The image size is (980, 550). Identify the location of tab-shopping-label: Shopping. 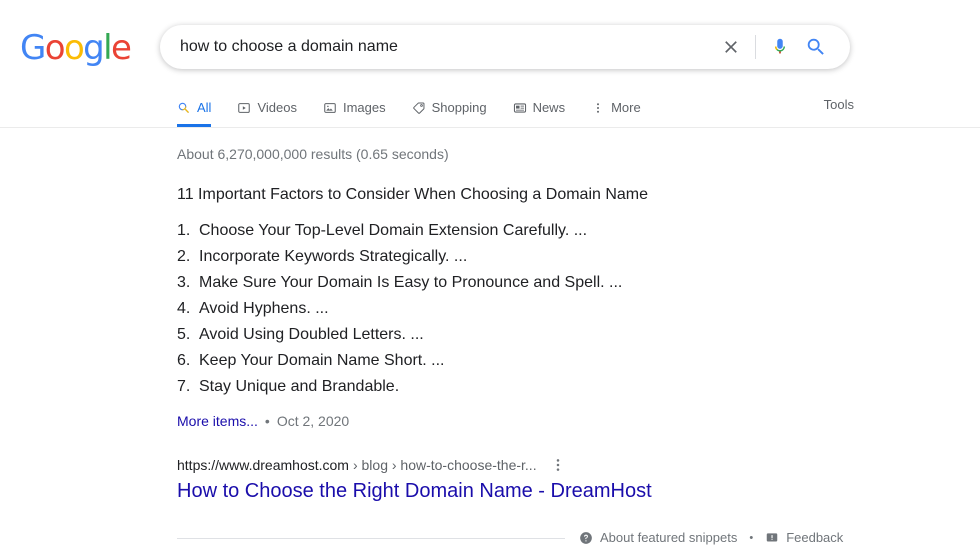
(459, 107).